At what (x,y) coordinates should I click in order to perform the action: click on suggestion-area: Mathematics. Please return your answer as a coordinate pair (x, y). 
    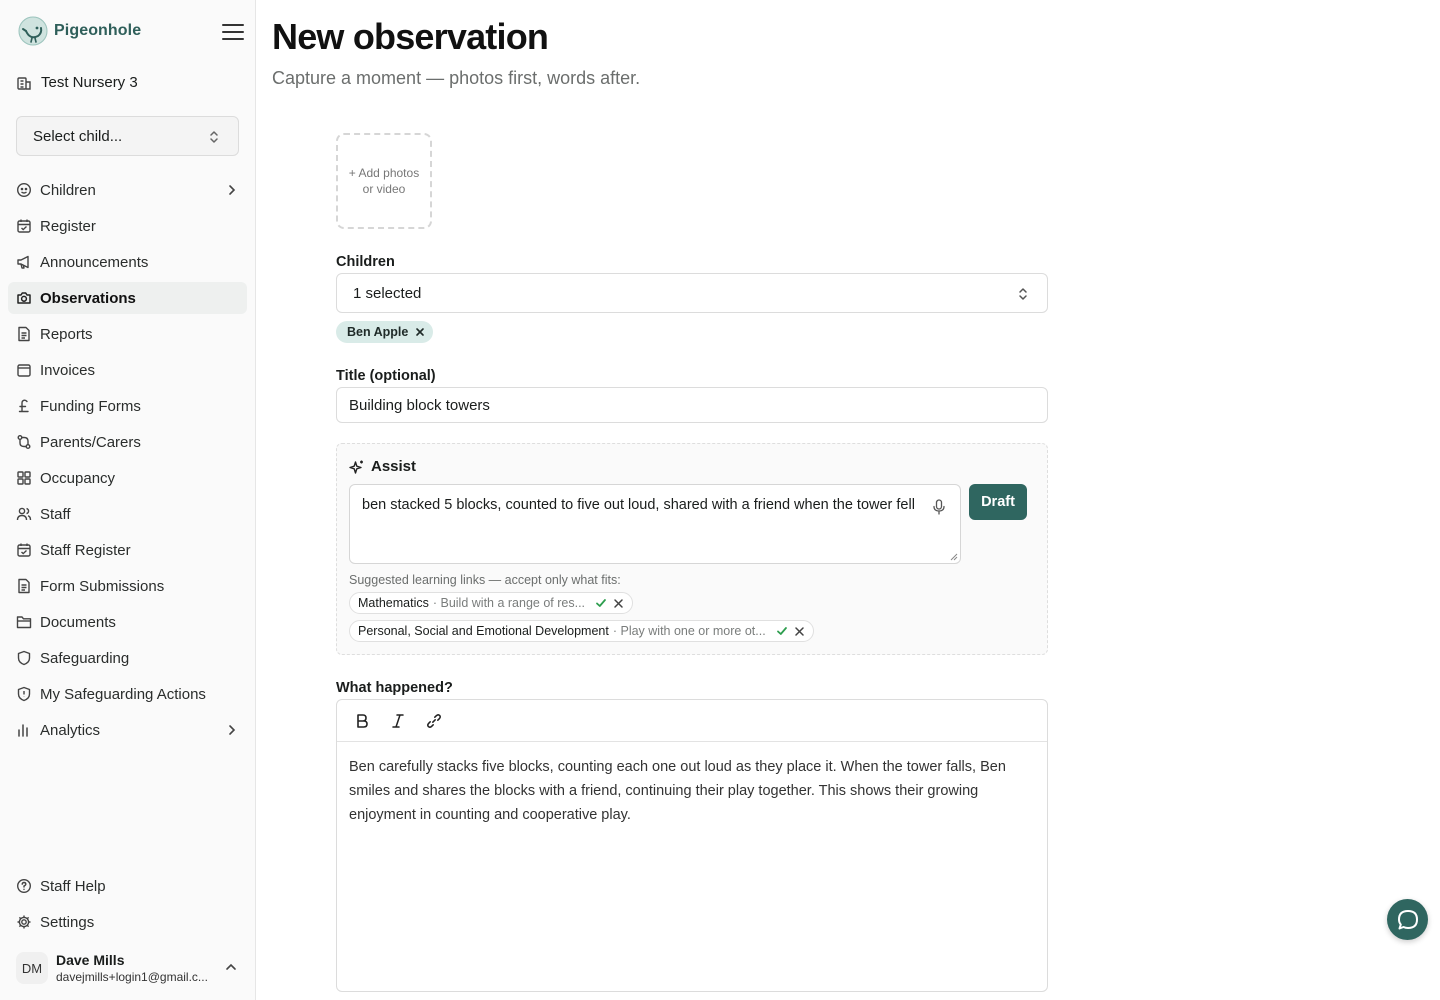
    Looking at the image, I should click on (393, 603).